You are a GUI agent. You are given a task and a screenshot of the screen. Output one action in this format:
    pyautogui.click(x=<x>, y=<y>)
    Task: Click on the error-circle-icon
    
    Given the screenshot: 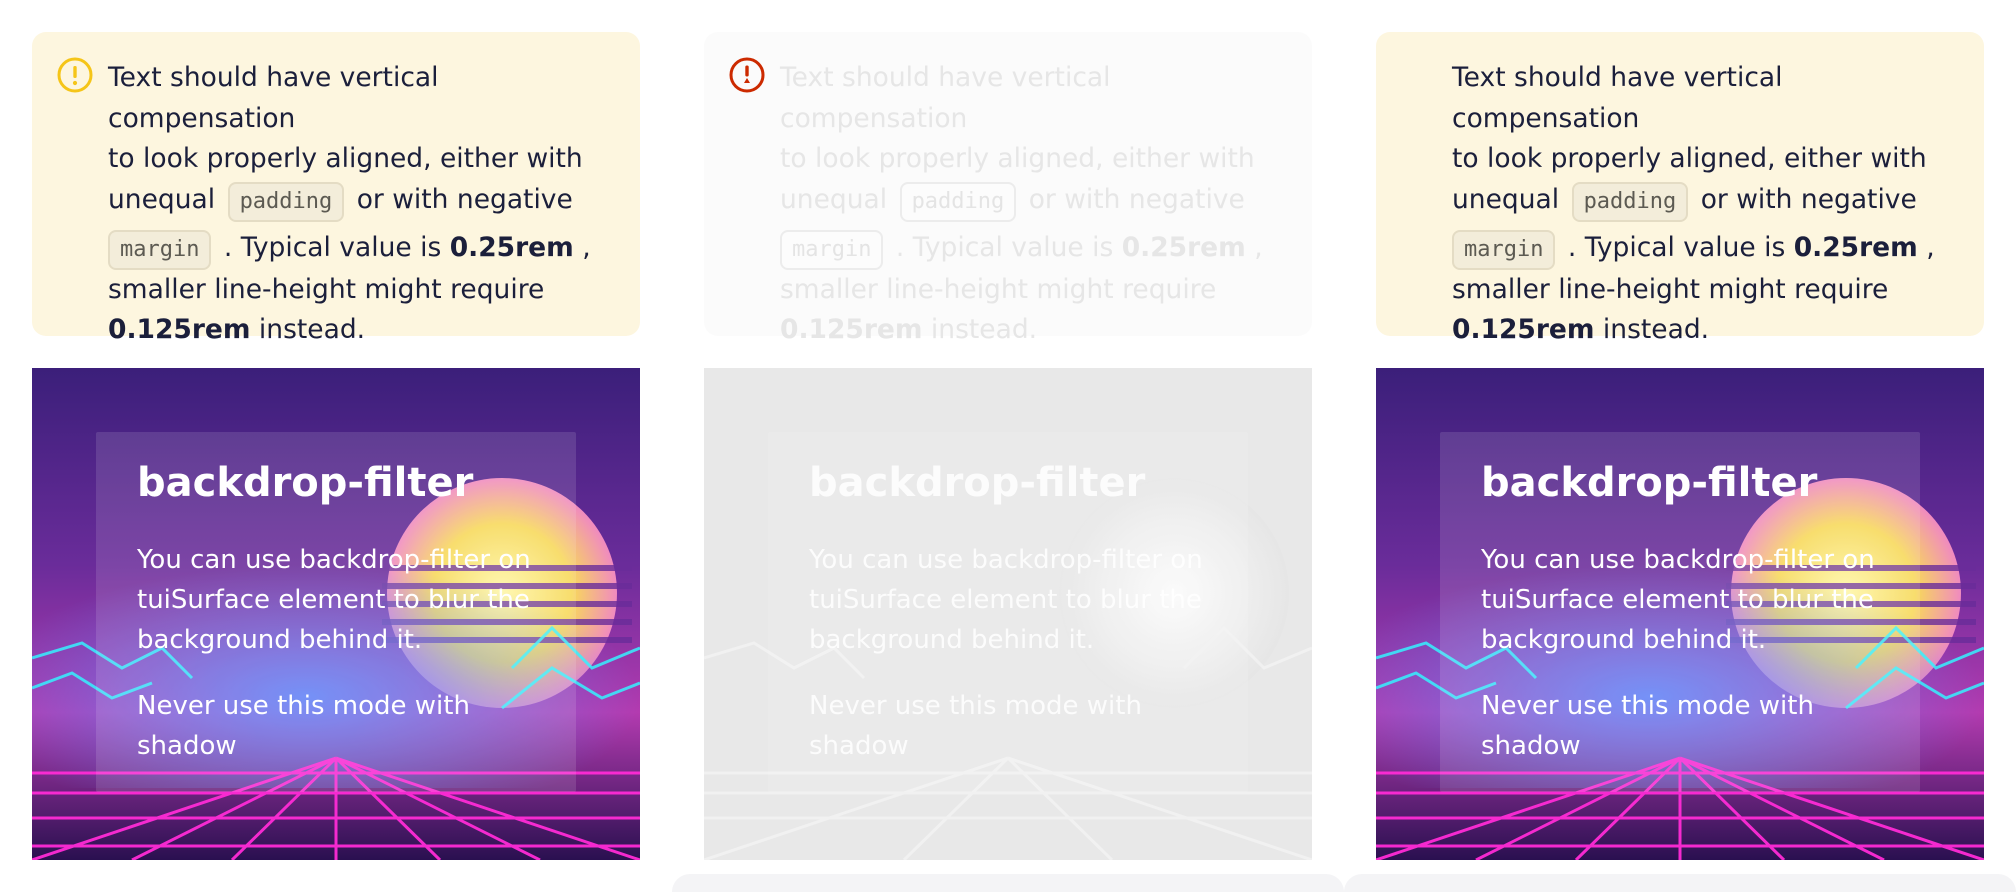 What is the action you would take?
    pyautogui.click(x=747, y=75)
    